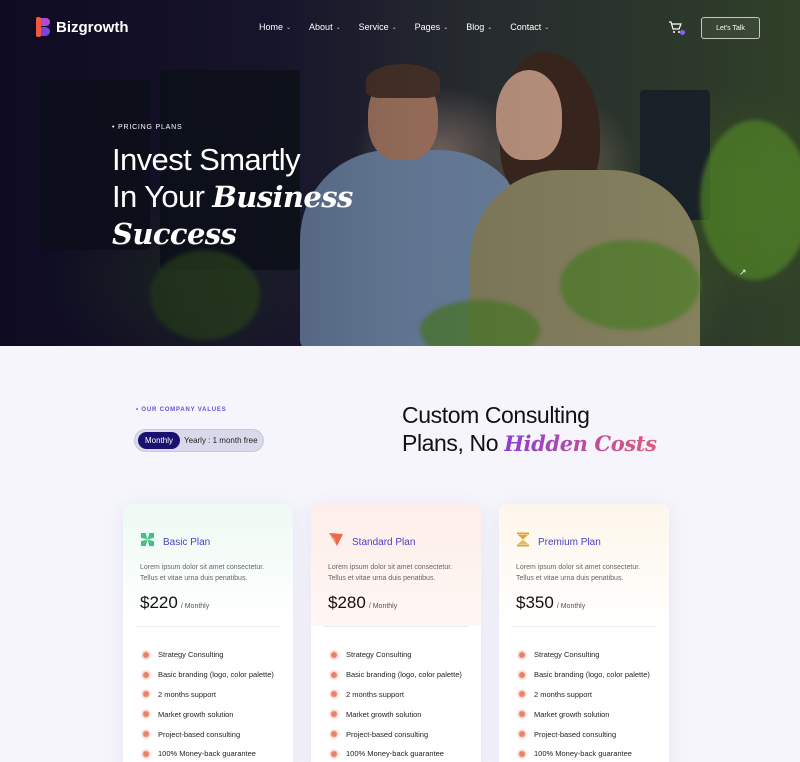 Image resolution: width=800 pixels, height=762 pixels. Describe the element at coordinates (730, 28) in the screenshot. I see `lets-talk-button: Let's Talk` at that location.